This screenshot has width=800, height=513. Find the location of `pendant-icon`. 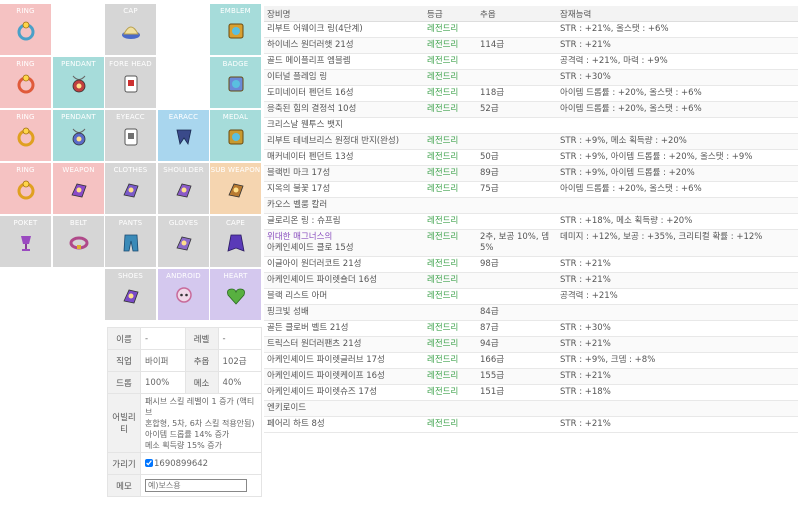

pendant-icon is located at coordinates (78, 84).